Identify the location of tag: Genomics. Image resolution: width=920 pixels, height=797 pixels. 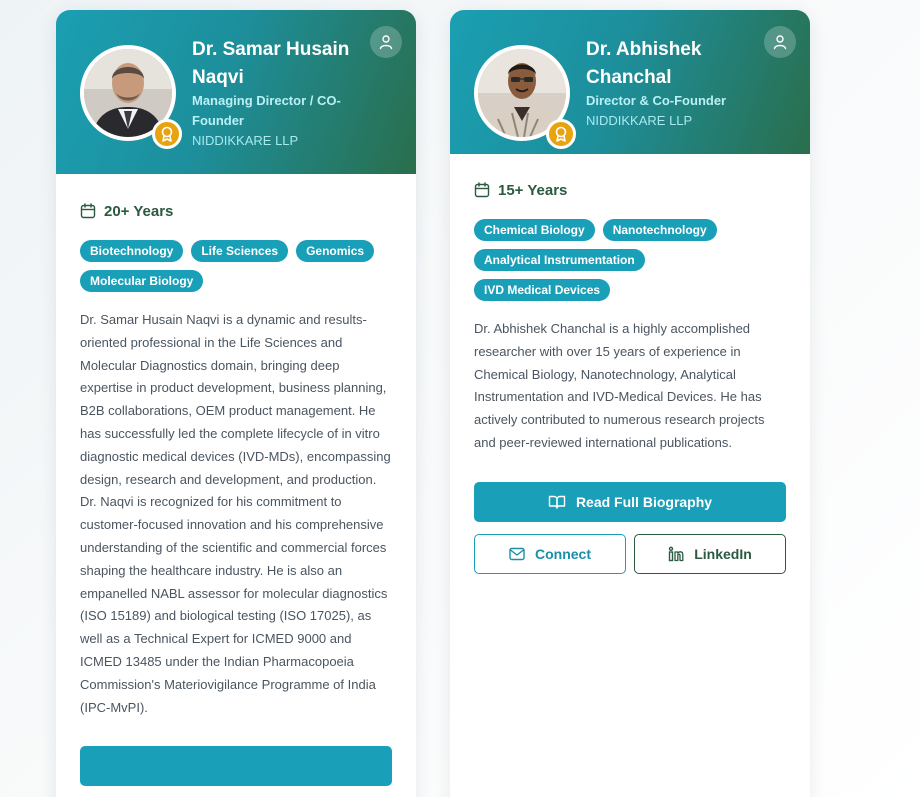
(335, 251).